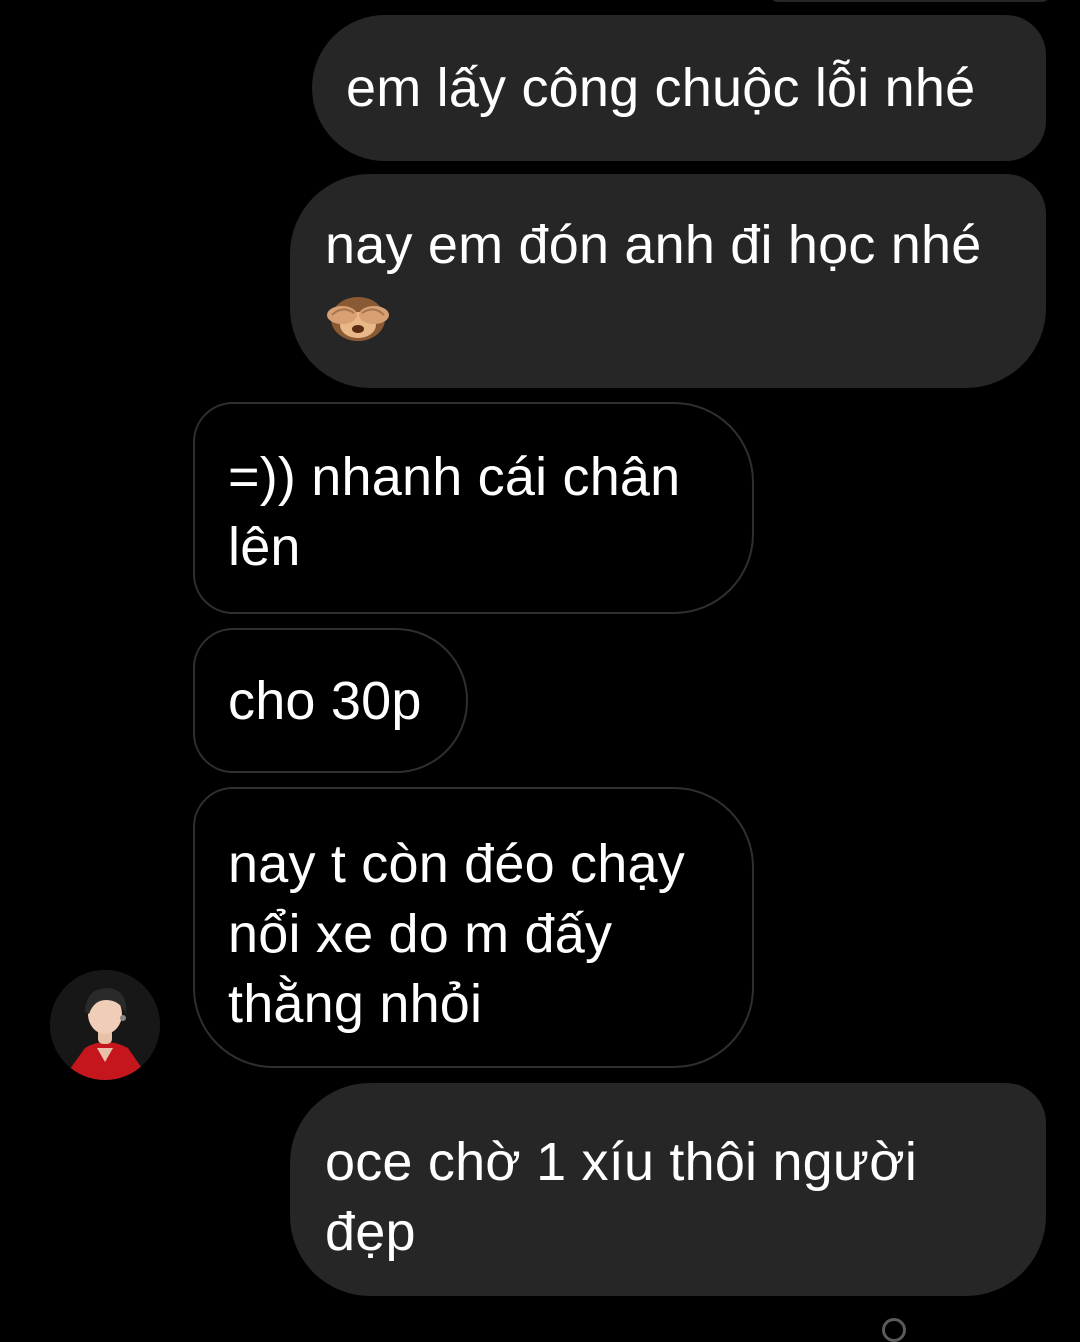 This screenshot has width=1080, height=1342. Describe the element at coordinates (325, 701) in the screenshot. I see `message-text: cho 30p` at that location.